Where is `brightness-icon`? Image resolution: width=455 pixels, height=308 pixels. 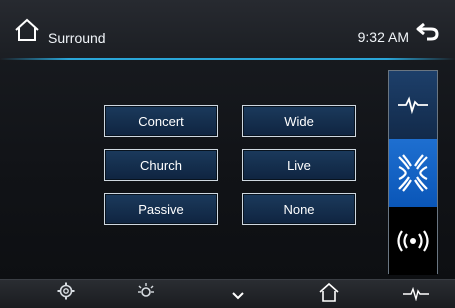
brightness-icon is located at coordinates (146, 292).